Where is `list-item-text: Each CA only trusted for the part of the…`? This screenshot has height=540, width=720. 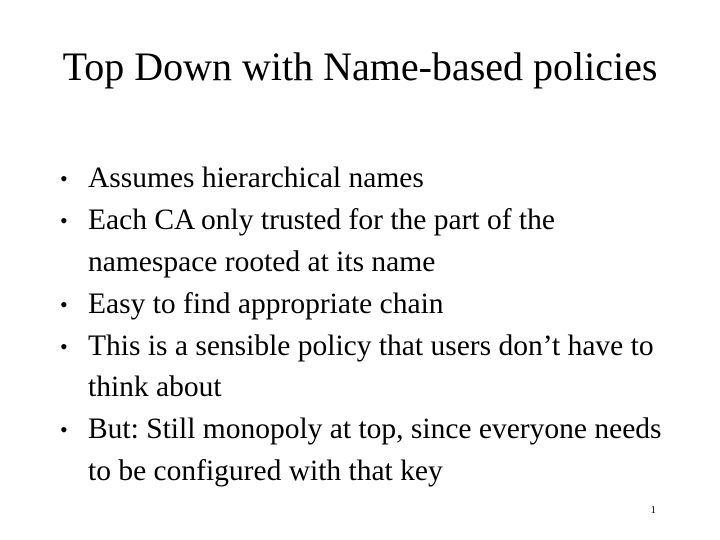
list-item-text: Each CA only trusted for the part of the… is located at coordinates (321, 241).